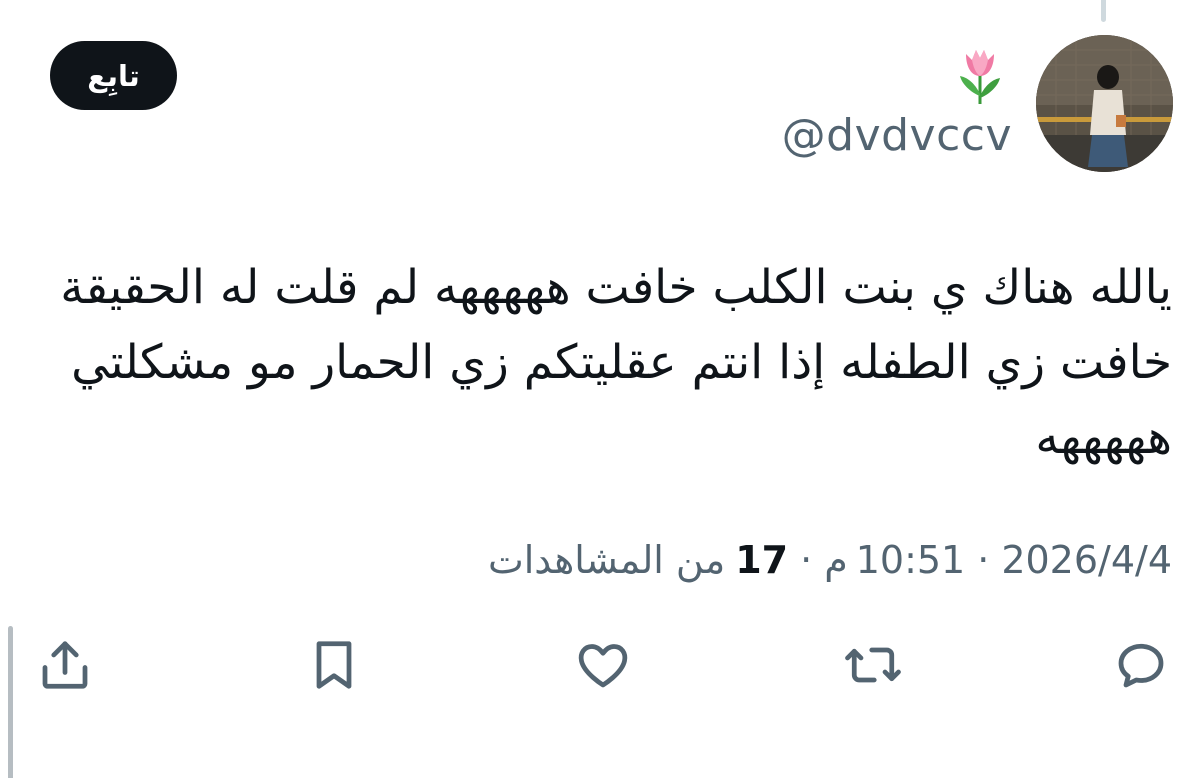 This screenshot has height=778, width=1200. Describe the element at coordinates (1104, 103) in the screenshot. I see `avatar` at that location.